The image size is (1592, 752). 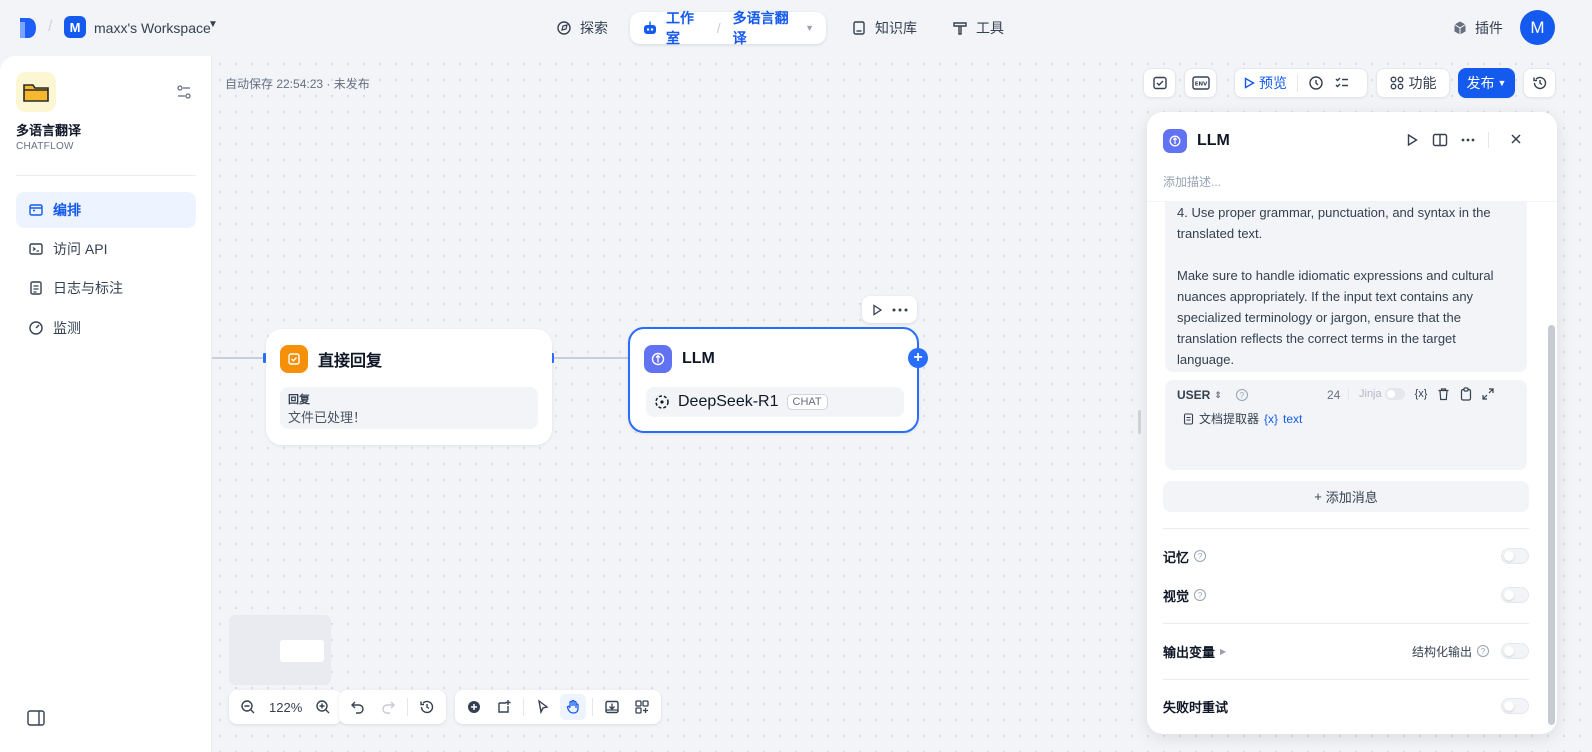 What do you see at coordinates (1242, 418) in the screenshot?
I see `variable-reference: 文档提取器 {x} text` at bounding box center [1242, 418].